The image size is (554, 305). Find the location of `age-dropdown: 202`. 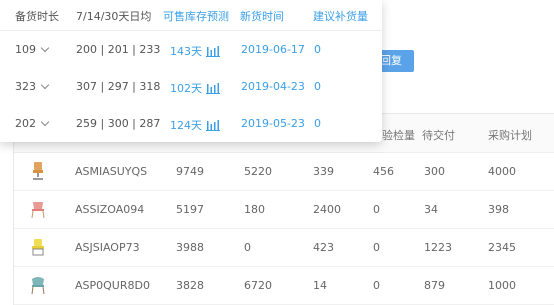

age-dropdown: 202 is located at coordinates (32, 123).